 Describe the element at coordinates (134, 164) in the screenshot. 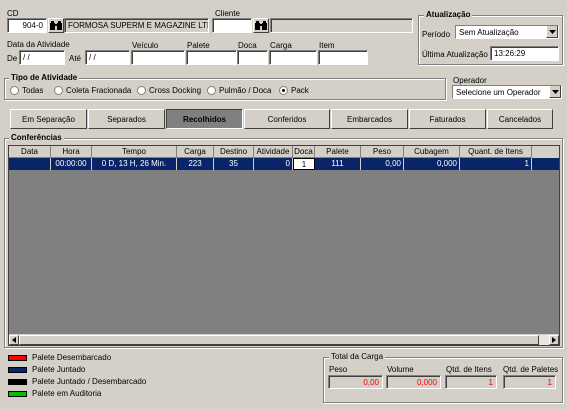

I see `cell-tempo: 0 D, 13 H, 26 Min.` at that location.